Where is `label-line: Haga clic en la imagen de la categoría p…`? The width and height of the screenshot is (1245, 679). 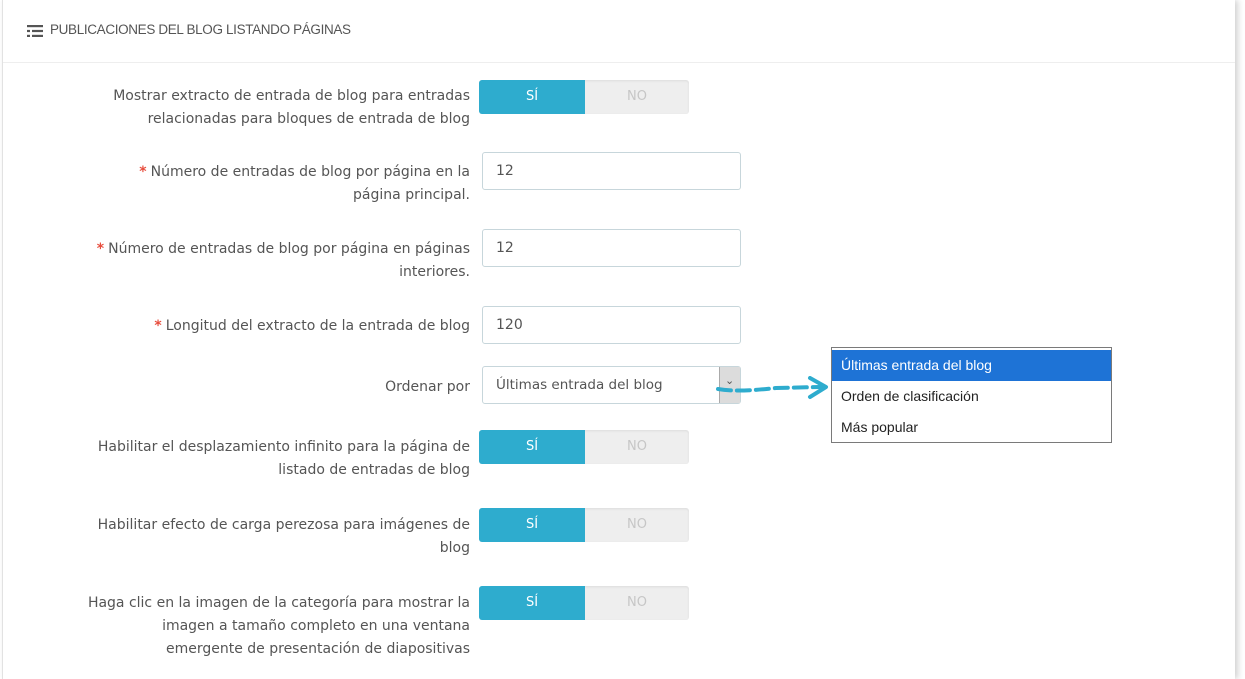
label-line: Haga clic en la imagen de la categoría p… is located at coordinates (278, 603).